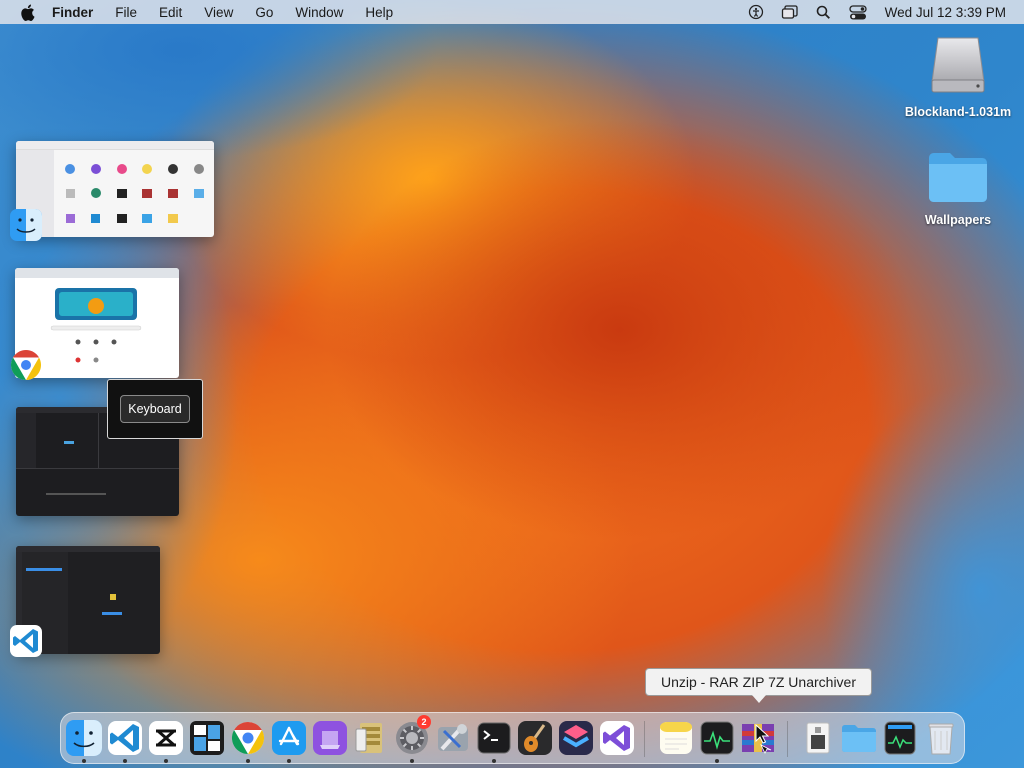 This screenshot has width=1024, height=768. What do you see at coordinates (824, 12) in the screenshot?
I see `spotlight-icon` at bounding box center [824, 12].